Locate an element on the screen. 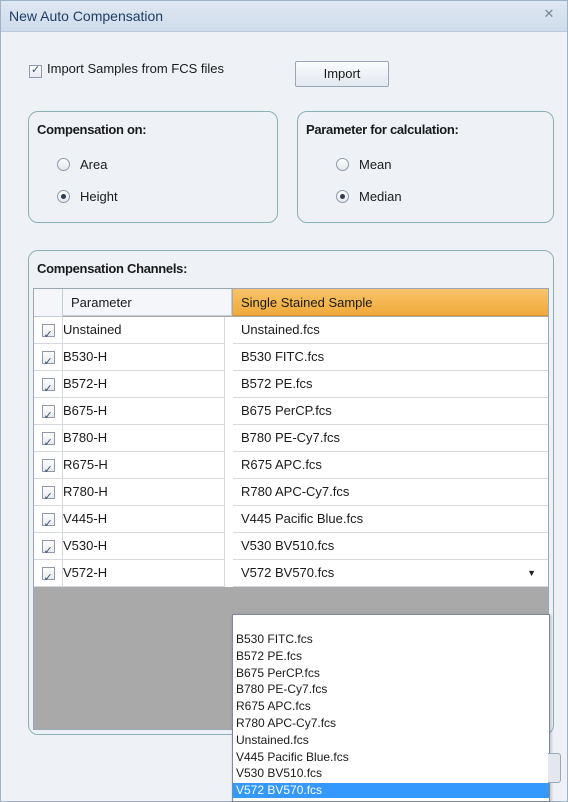  row-parameter: B780-H is located at coordinates (144, 438).